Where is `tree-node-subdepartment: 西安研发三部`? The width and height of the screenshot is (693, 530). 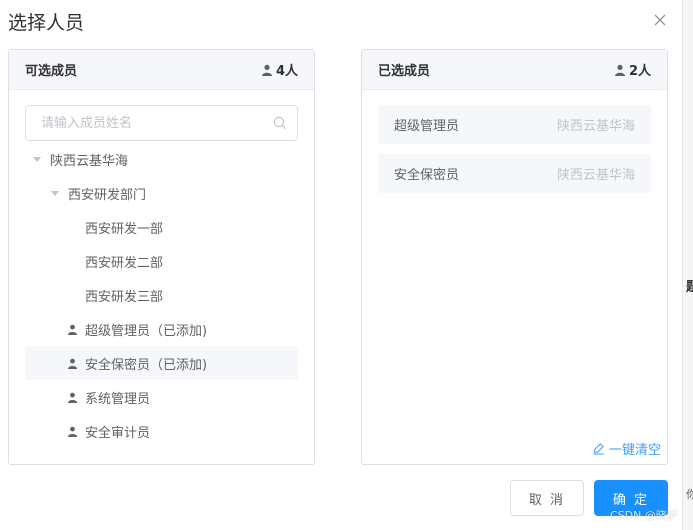
tree-node-subdepartment: 西安研发三部 is located at coordinates (161, 295).